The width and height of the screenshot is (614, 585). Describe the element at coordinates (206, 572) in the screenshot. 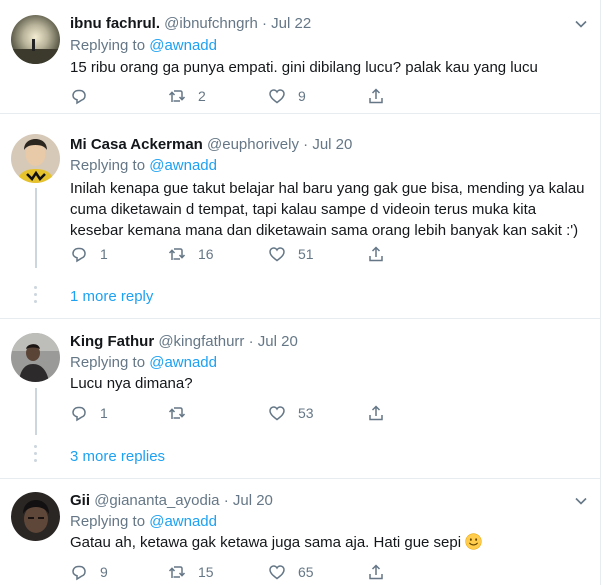

I see `retweet-count: 15` at that location.